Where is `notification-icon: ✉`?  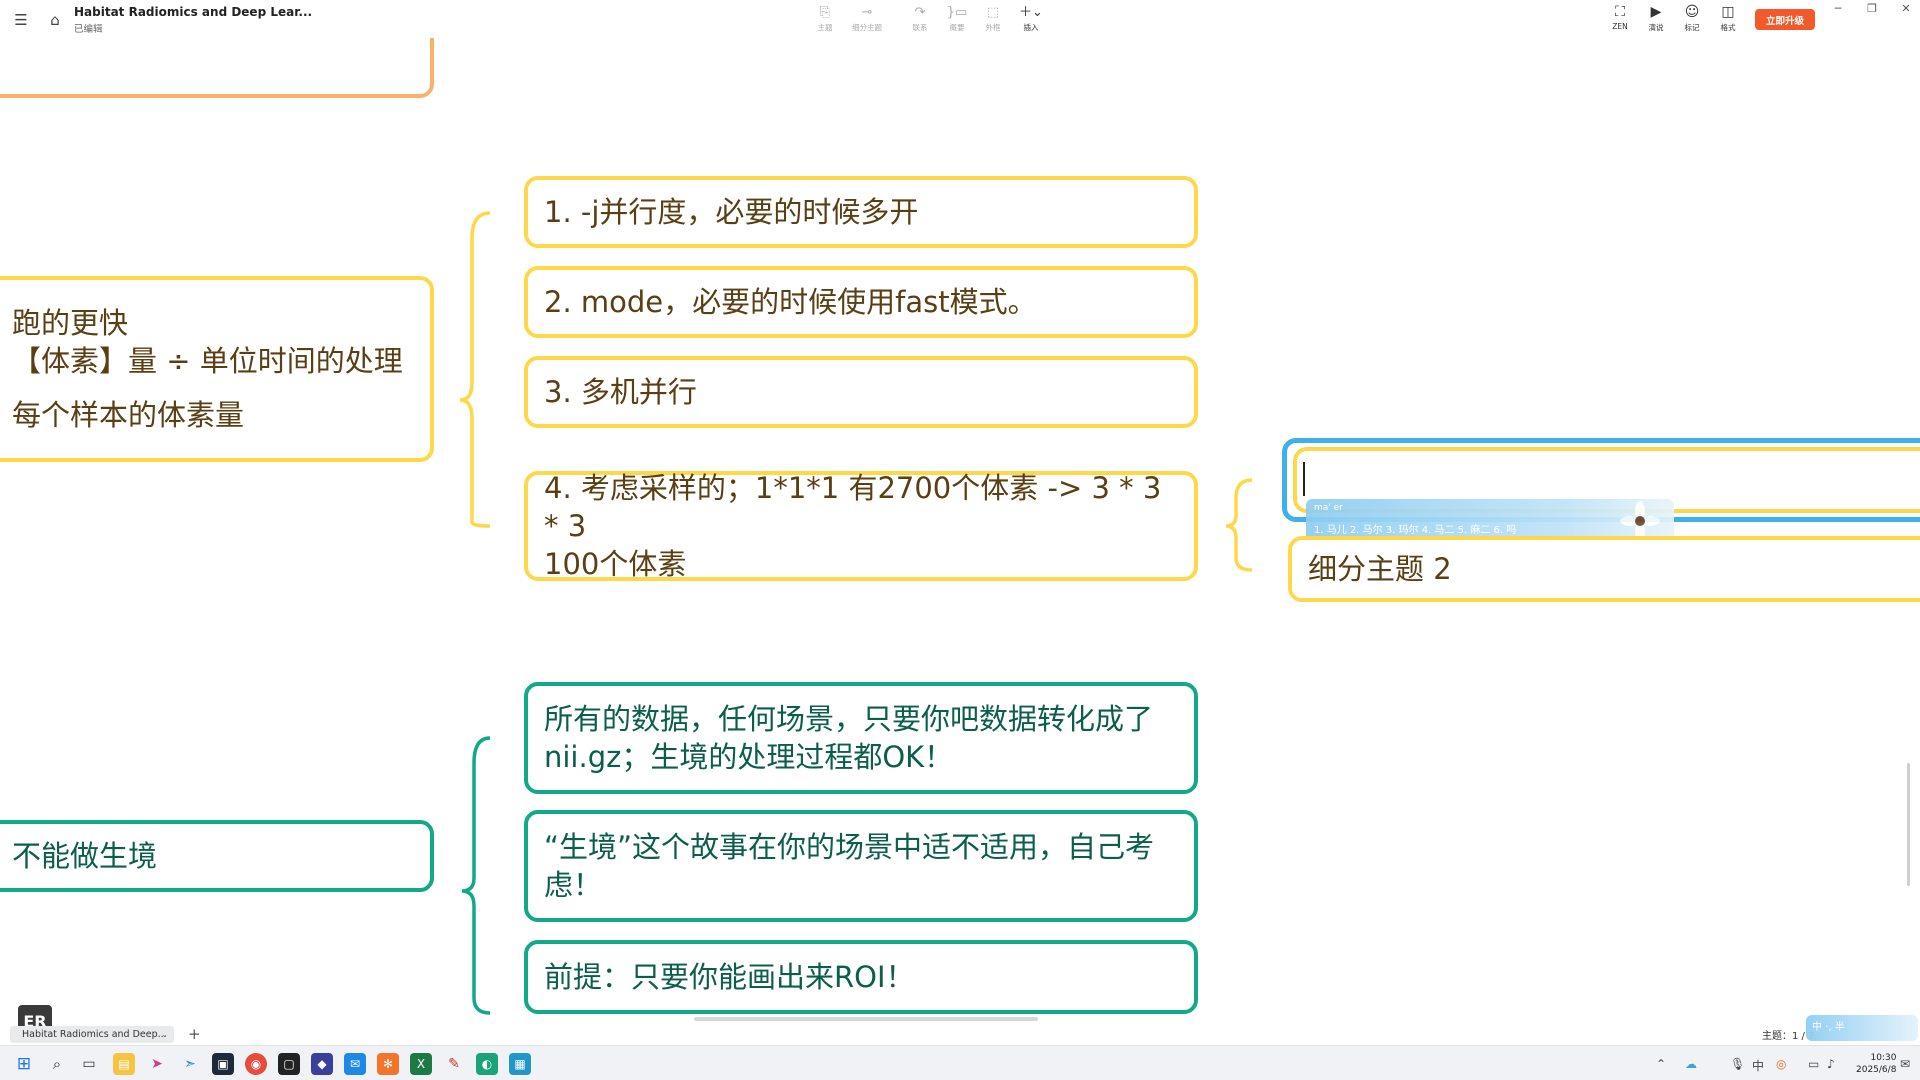 notification-icon: ✉ is located at coordinates (1905, 1064).